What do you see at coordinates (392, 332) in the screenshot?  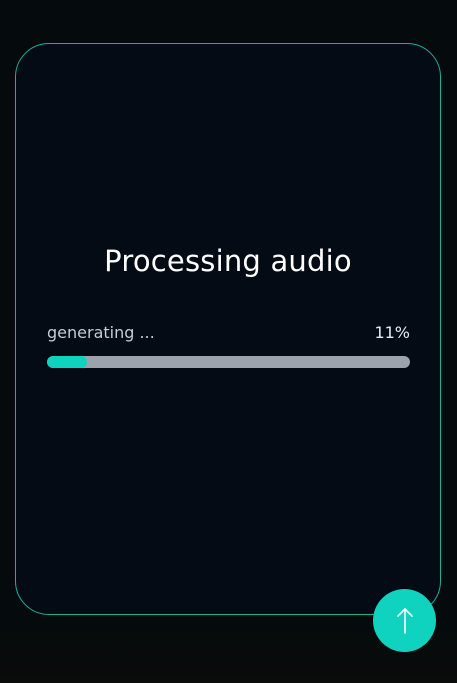 I see `progress-percent: 11%` at bounding box center [392, 332].